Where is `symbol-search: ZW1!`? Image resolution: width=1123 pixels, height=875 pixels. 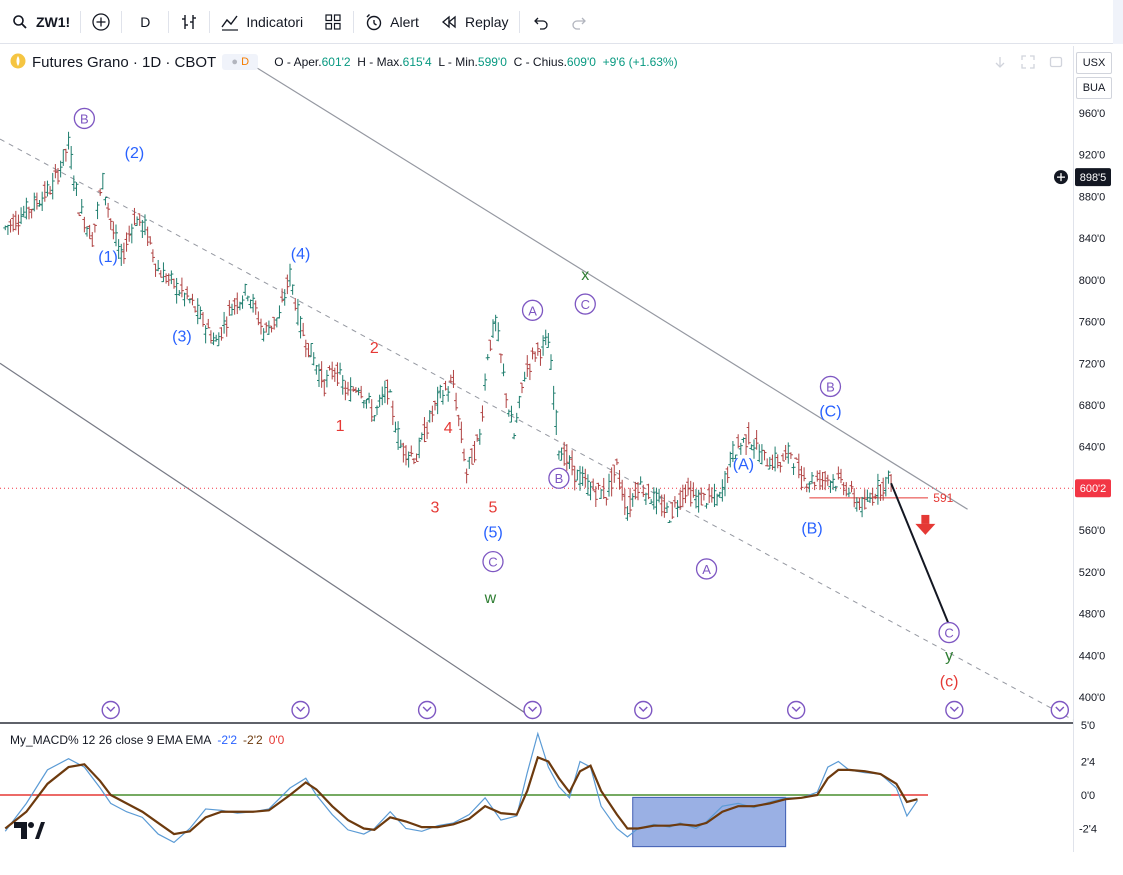
symbol-search: ZW1! is located at coordinates (40, 22).